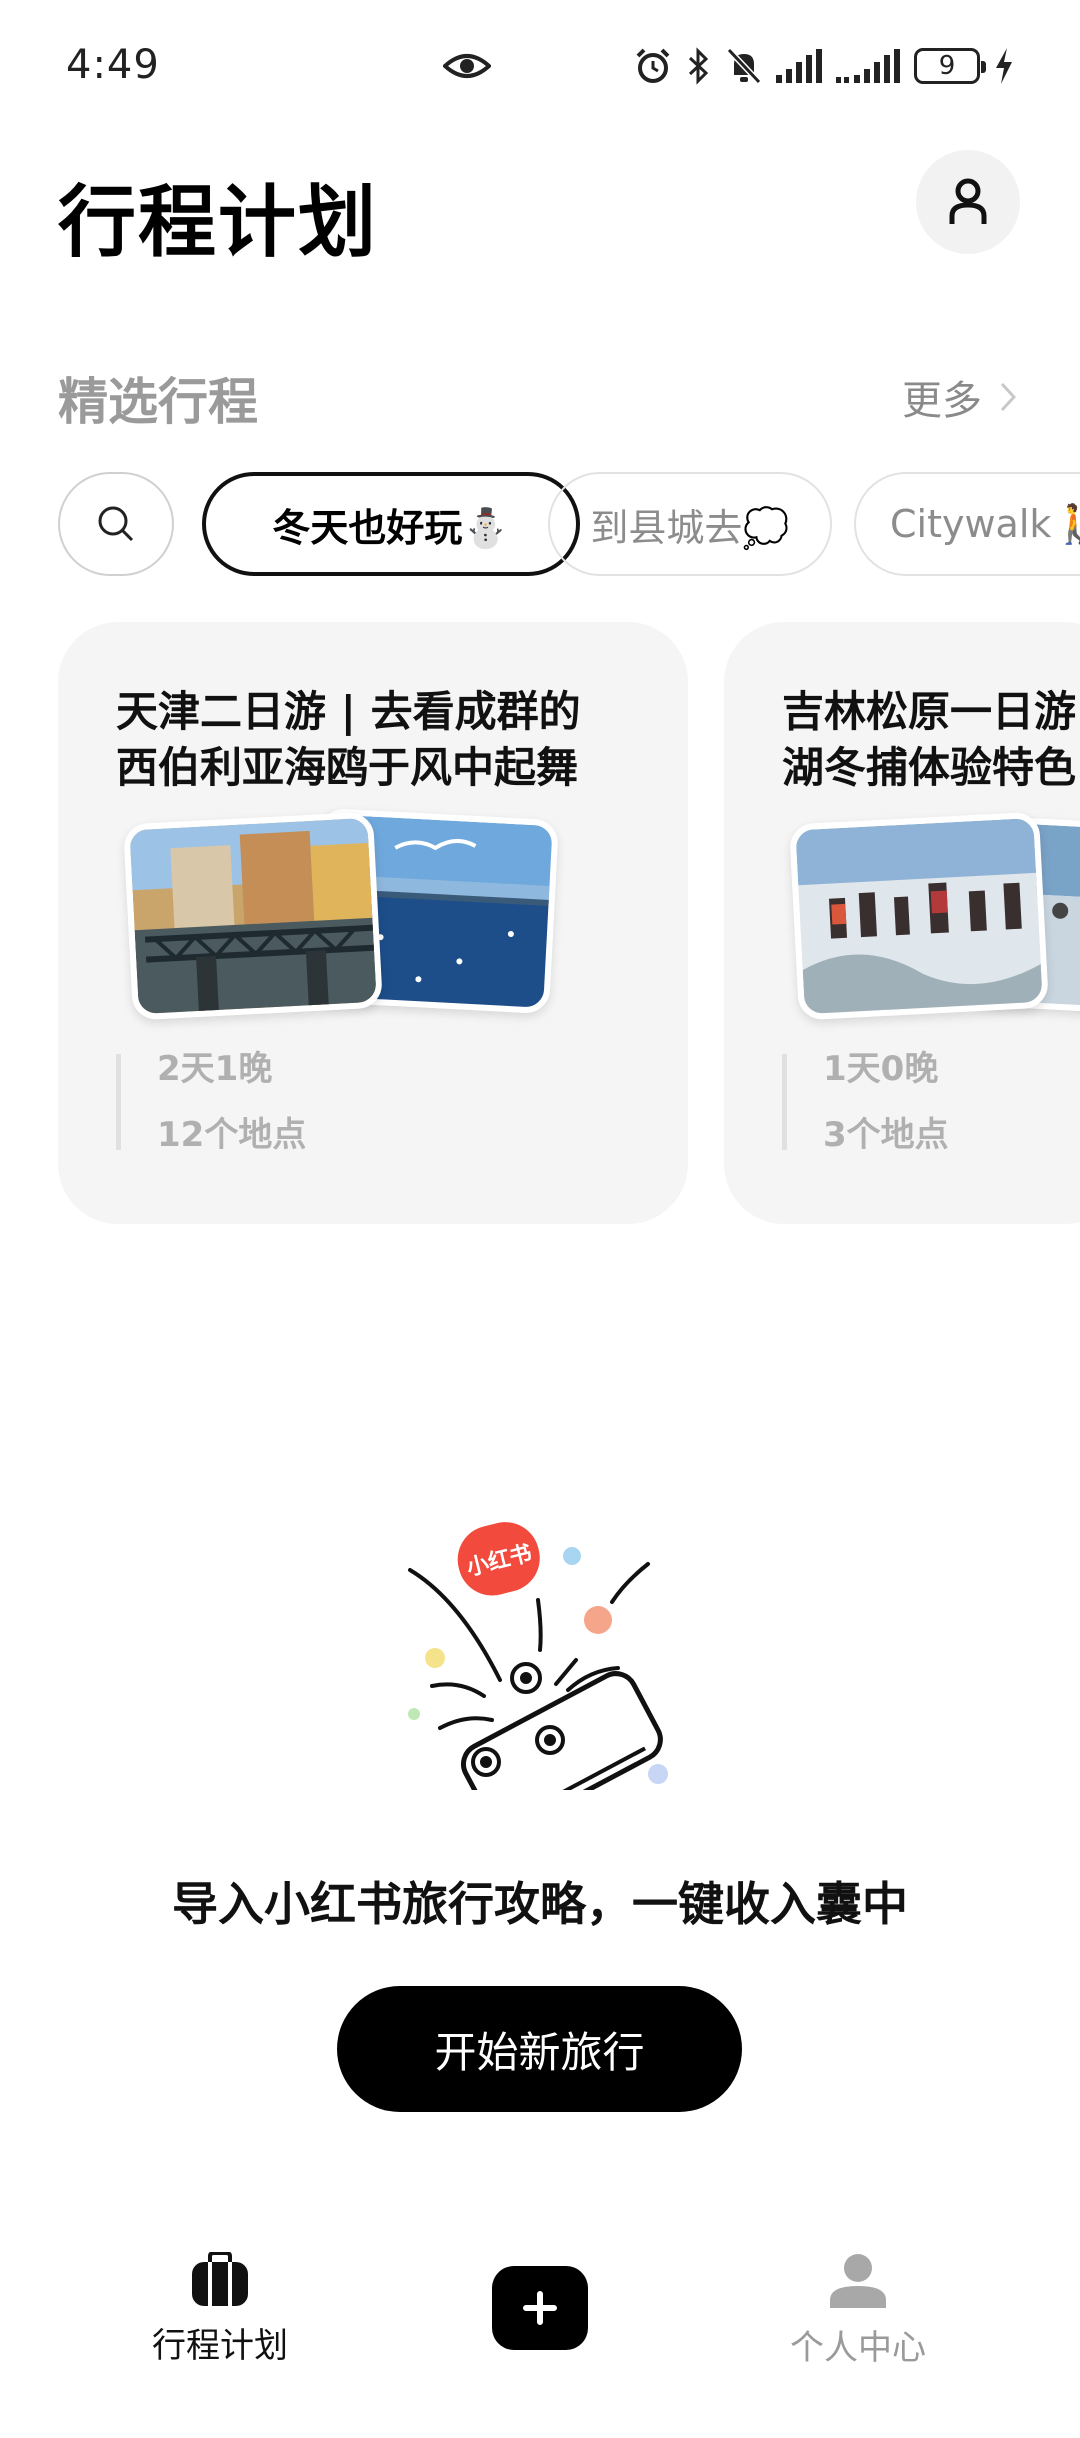 The image size is (1080, 2438). What do you see at coordinates (653, 65) in the screenshot?
I see `alarm-icon` at bounding box center [653, 65].